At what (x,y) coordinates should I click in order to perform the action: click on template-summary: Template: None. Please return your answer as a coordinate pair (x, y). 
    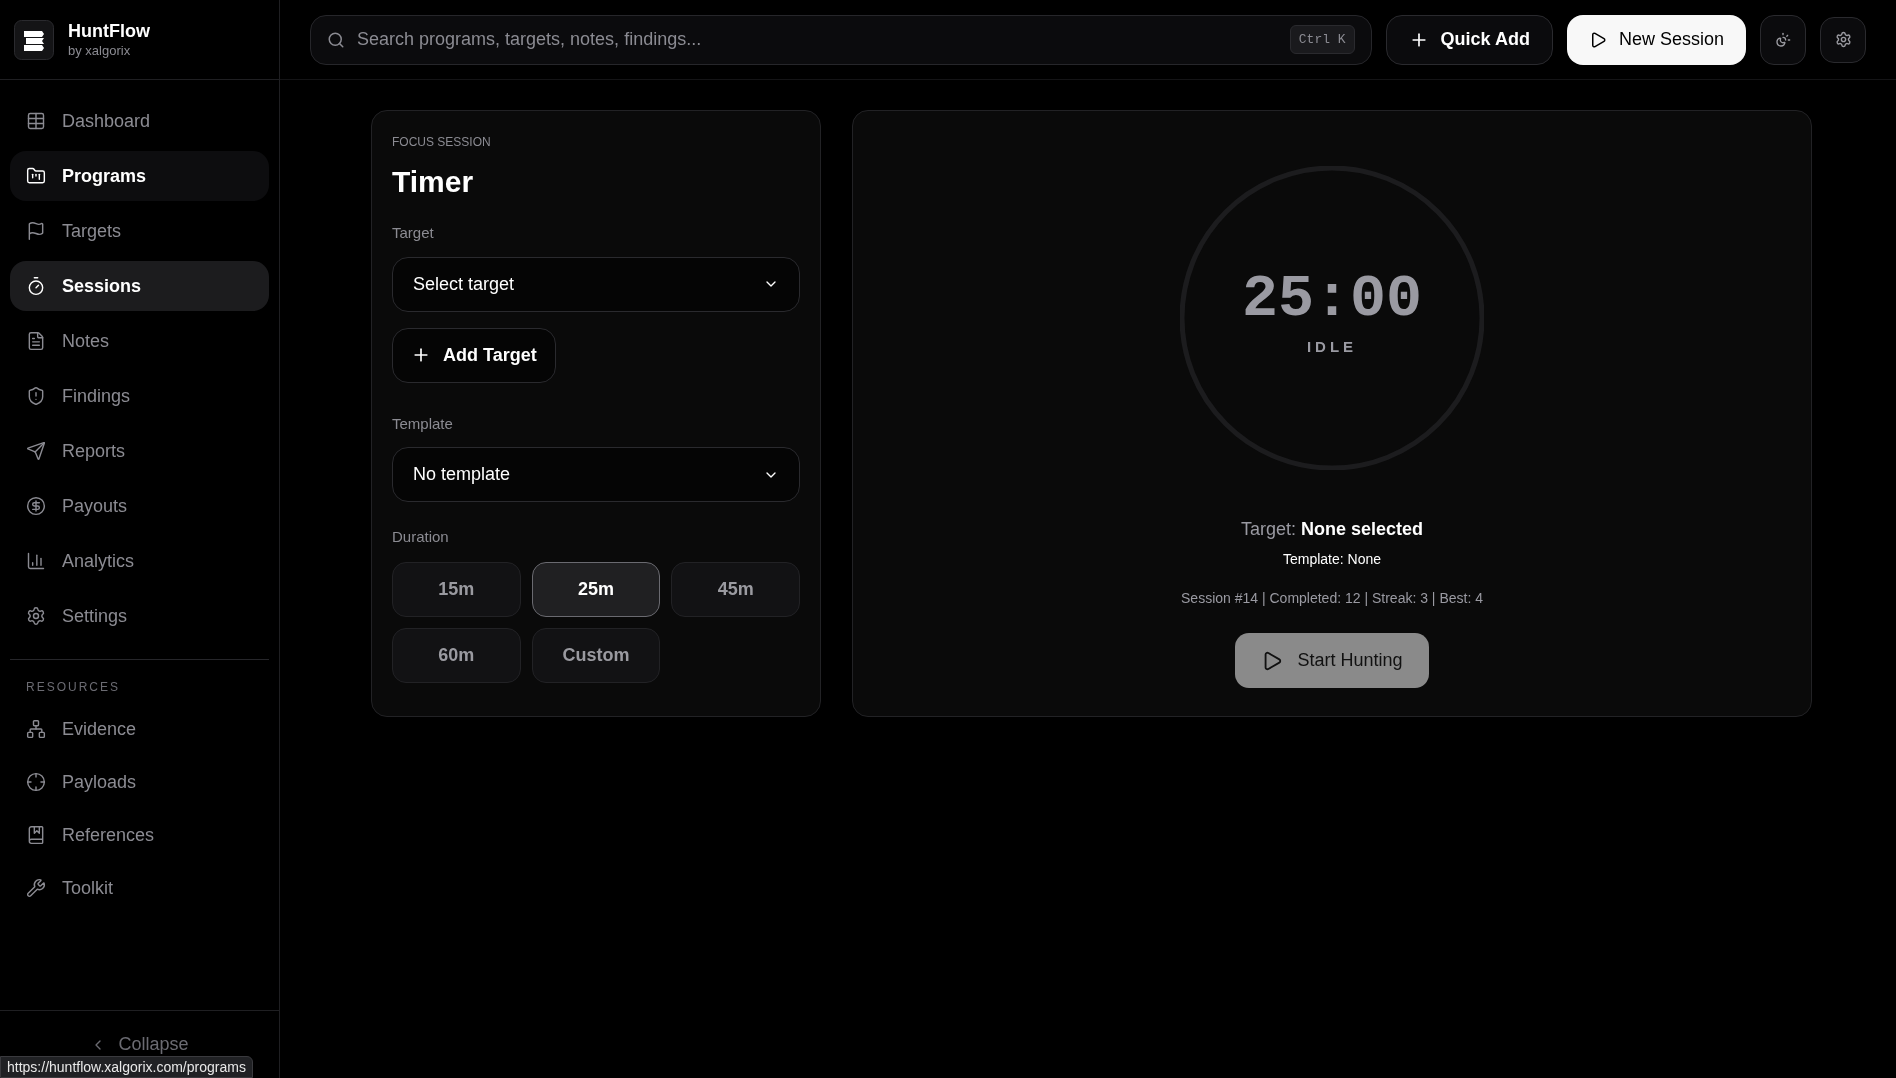
    Looking at the image, I should click on (1332, 559).